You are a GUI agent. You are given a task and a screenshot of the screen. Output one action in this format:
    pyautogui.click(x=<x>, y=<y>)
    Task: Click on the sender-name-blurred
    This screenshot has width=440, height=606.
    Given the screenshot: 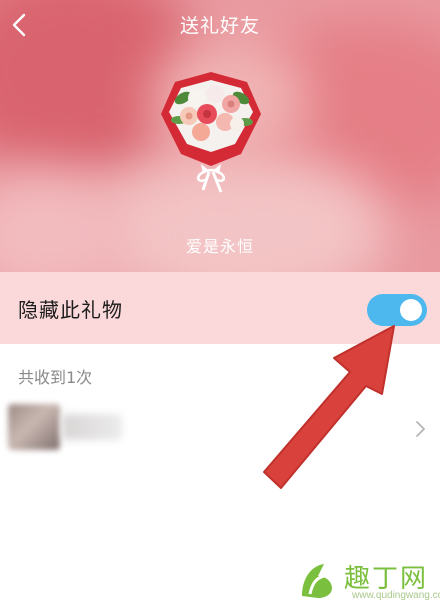 What is the action you would take?
    pyautogui.click(x=92, y=427)
    